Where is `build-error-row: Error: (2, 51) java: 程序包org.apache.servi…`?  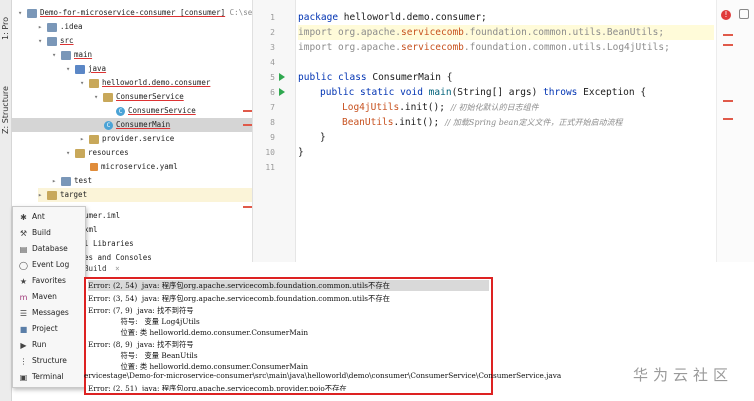
build-error-row: Error: (2, 51) java: 程序包org.apache.servi… is located at coordinates (217, 387).